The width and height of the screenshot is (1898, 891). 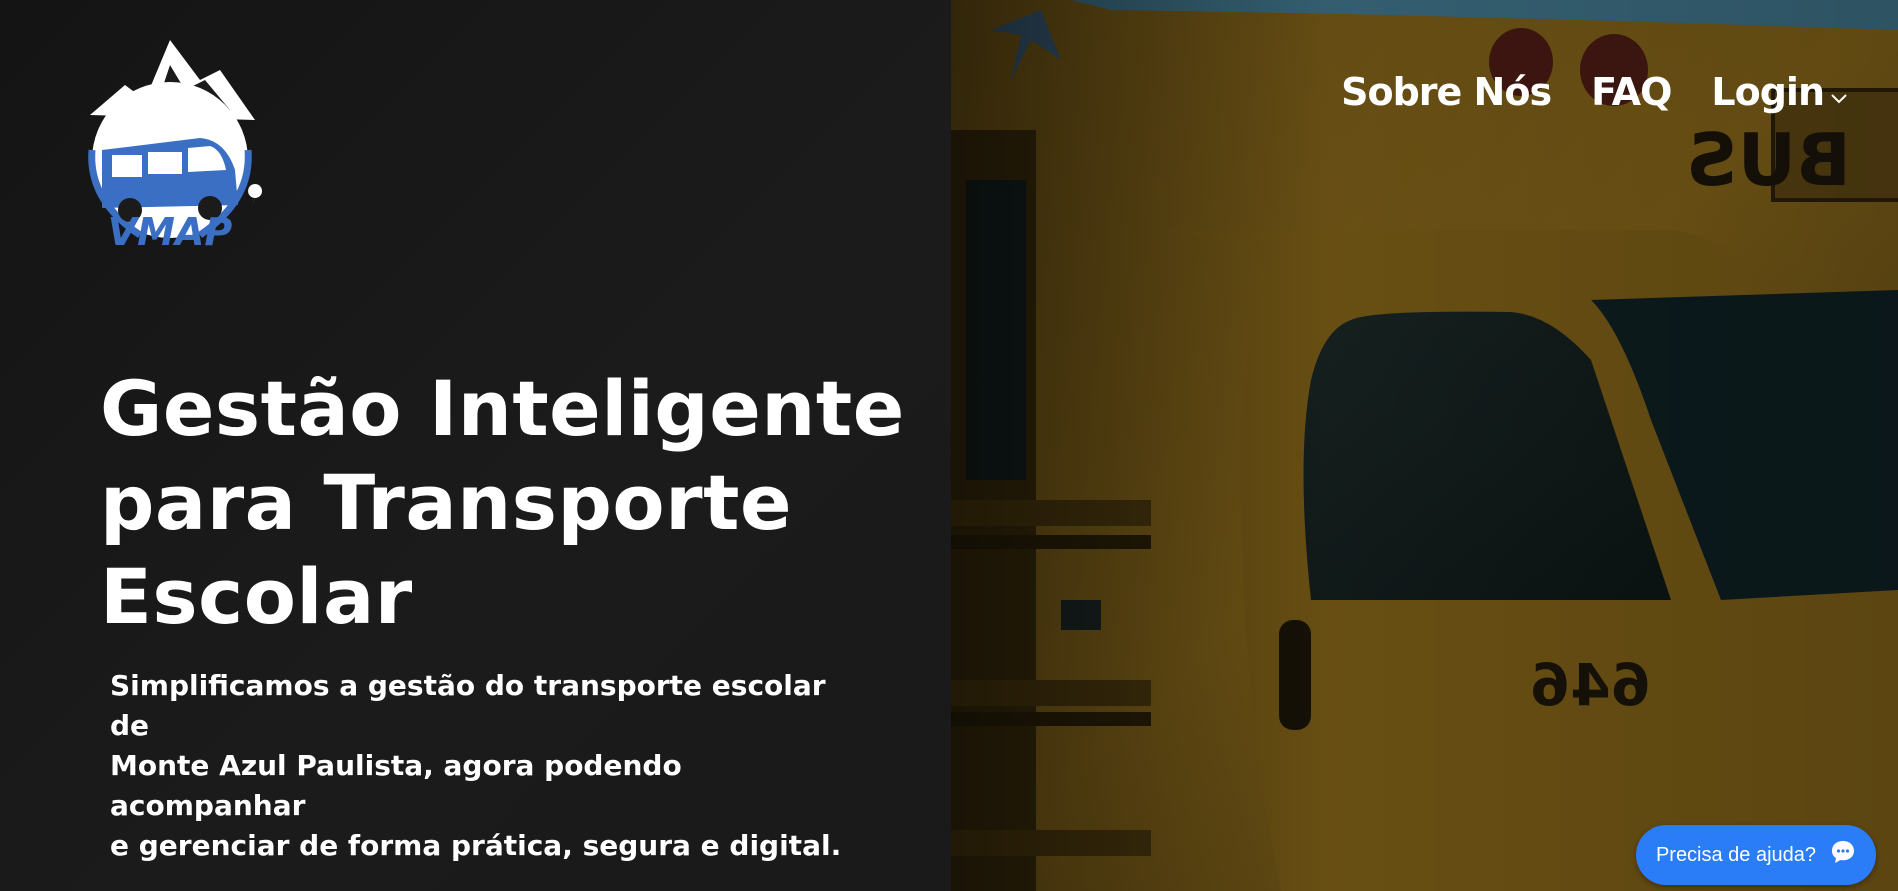 What do you see at coordinates (1446, 92) in the screenshot?
I see `nav-link-sobre-nos: Sobre Nós` at bounding box center [1446, 92].